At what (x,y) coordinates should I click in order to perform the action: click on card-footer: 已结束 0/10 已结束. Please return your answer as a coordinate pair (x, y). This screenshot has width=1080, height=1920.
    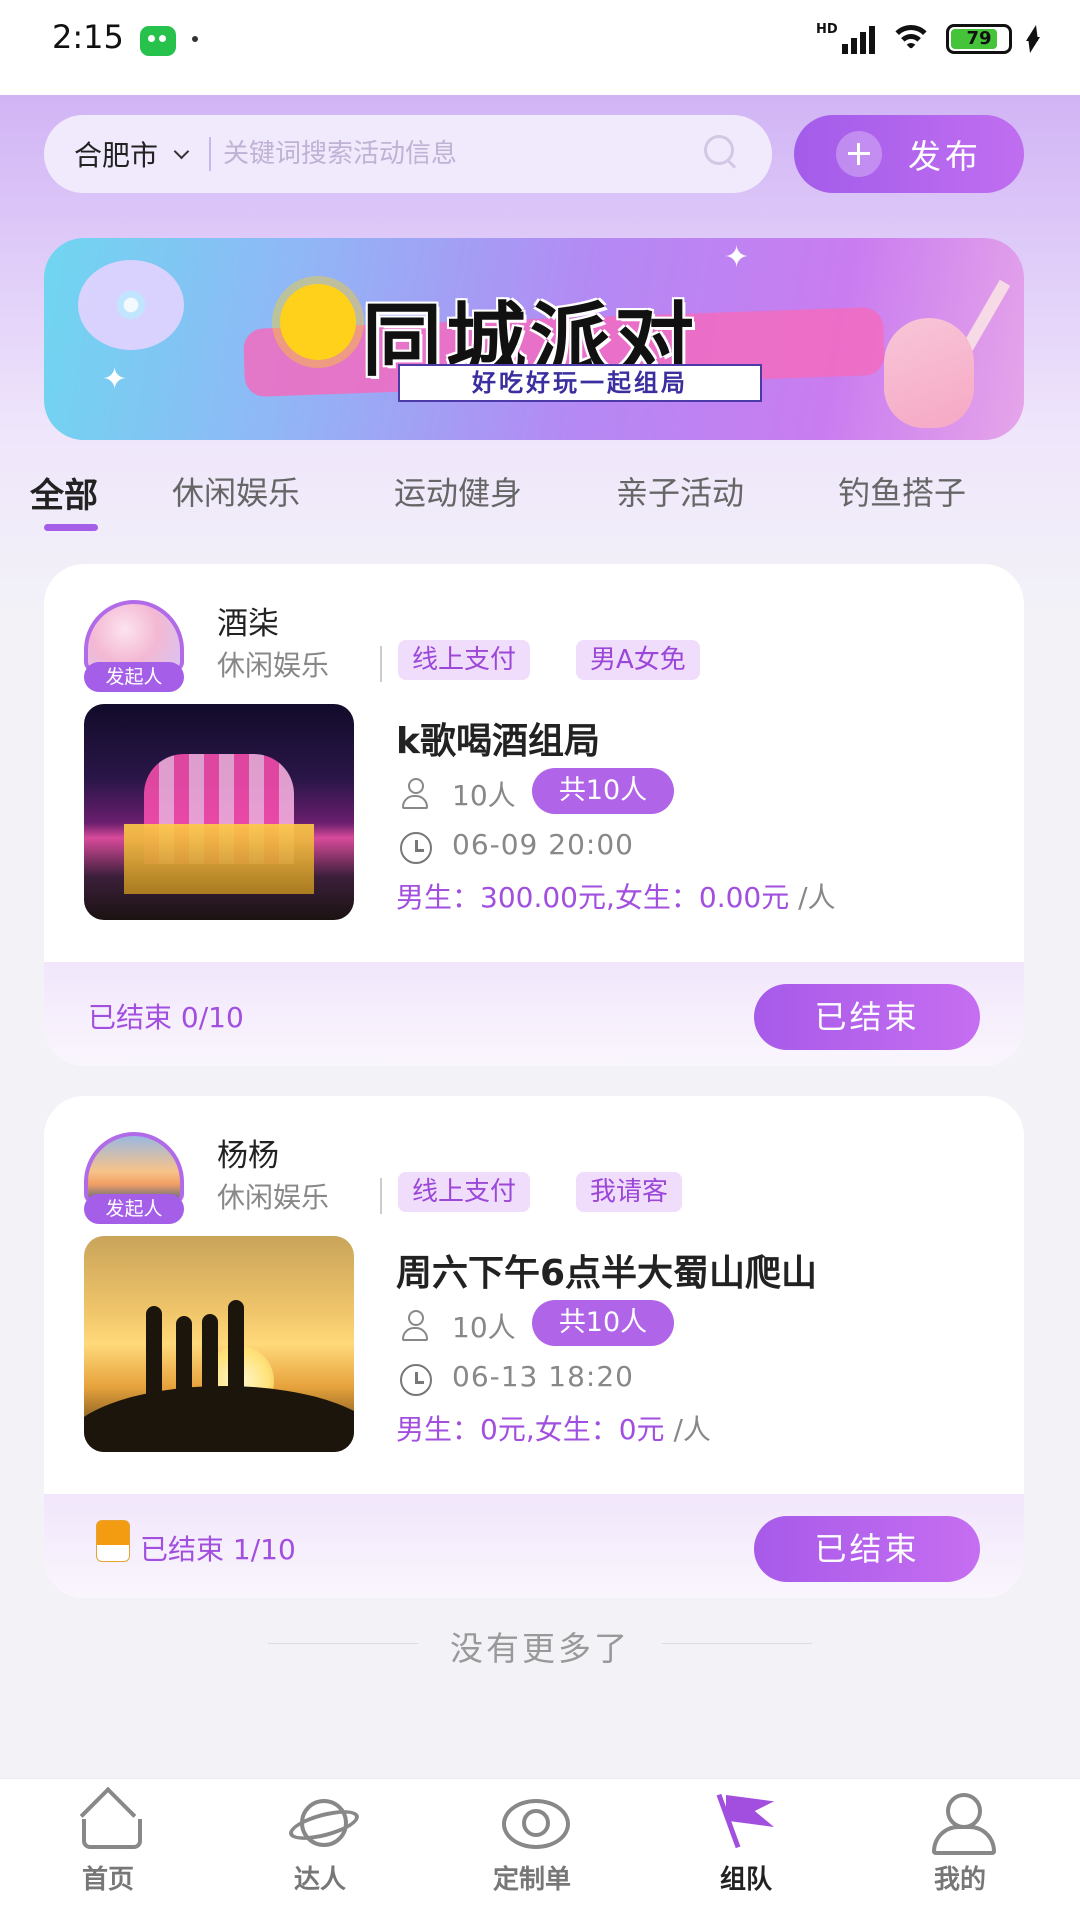
    Looking at the image, I should click on (534, 1014).